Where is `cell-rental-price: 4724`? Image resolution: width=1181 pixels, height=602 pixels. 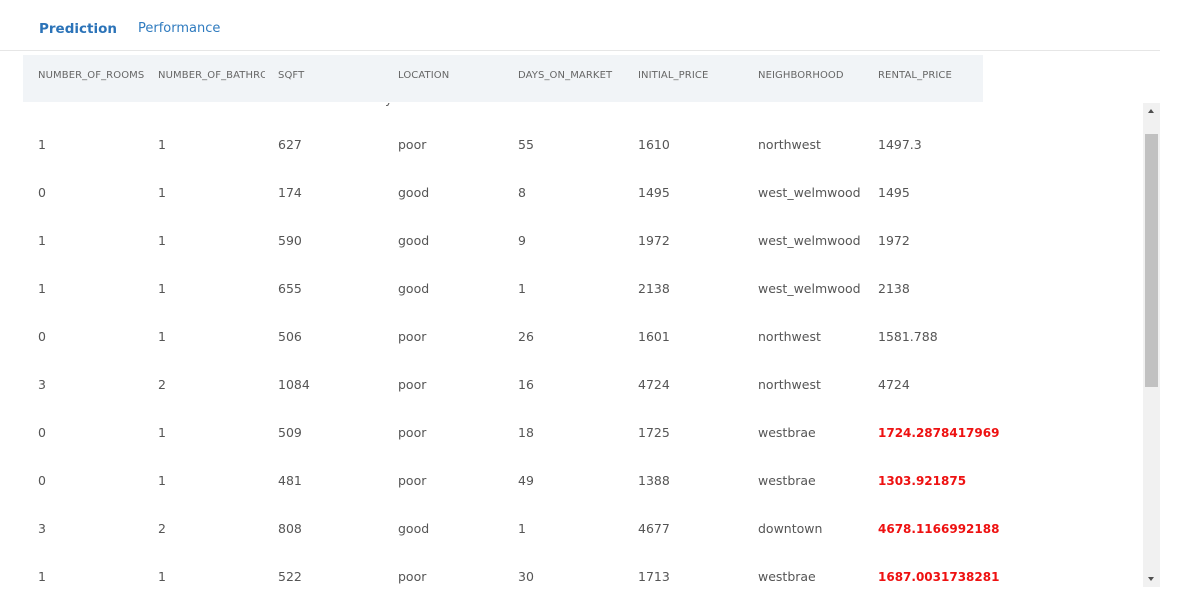
cell-rental-price: 4724 is located at coordinates (894, 384).